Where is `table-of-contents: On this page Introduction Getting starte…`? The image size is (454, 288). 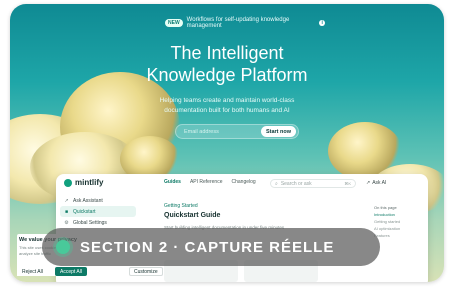
table-of-contents: On this page Introduction Getting starte… is located at coordinates (400, 221).